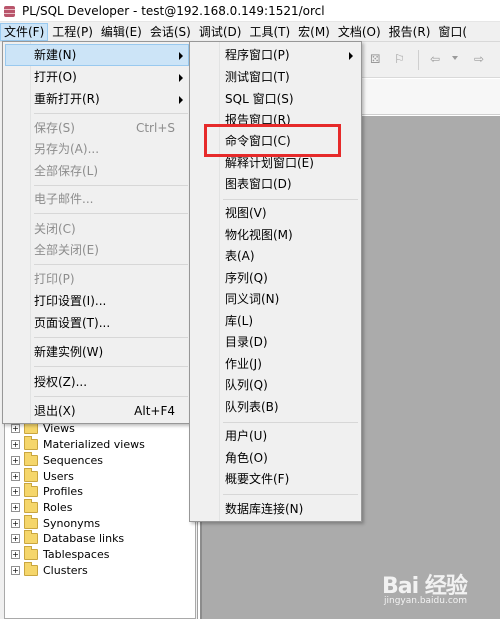 The image size is (500, 619). I want to click on tree-item: + Tablespaces, so click(60, 554).